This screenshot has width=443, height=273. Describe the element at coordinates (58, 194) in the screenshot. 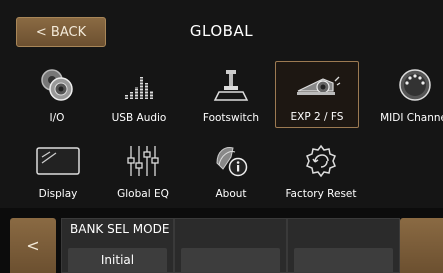

I see `menu-item-label: Display` at that location.